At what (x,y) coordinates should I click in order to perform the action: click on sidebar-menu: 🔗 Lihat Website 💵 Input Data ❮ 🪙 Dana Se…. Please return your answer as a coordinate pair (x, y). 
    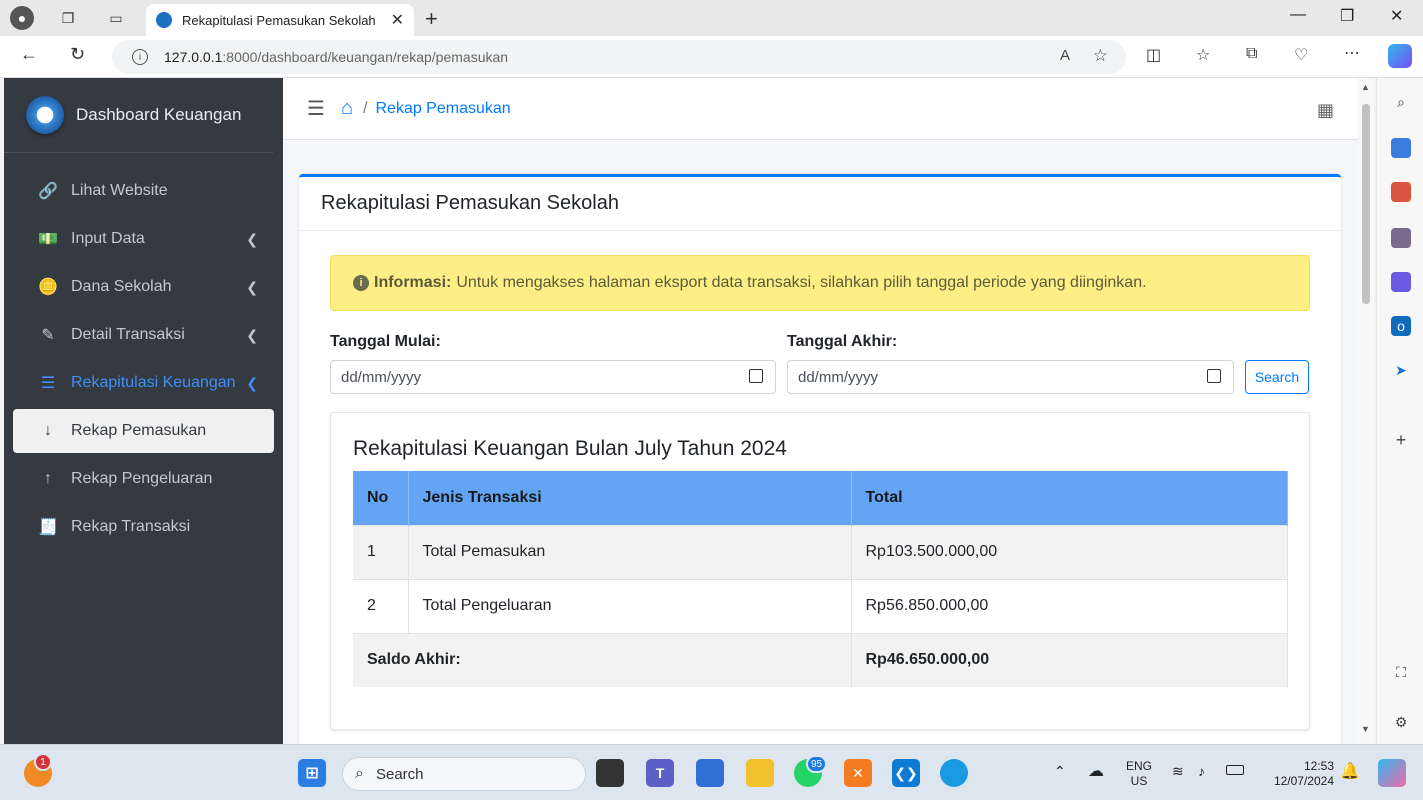
    Looking at the image, I should click on (143, 359).